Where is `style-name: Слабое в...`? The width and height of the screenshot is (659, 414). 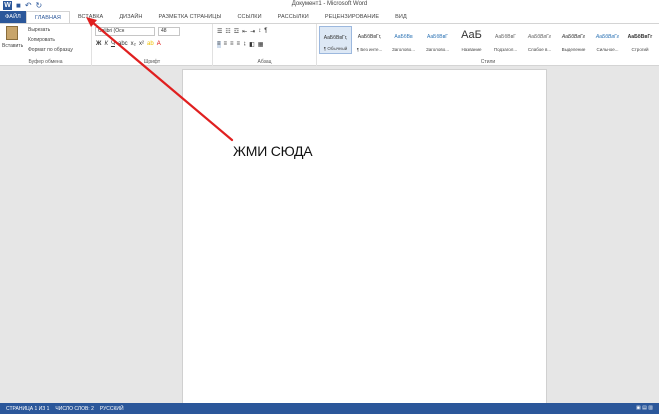 style-name: Слабое в... is located at coordinates (539, 49).